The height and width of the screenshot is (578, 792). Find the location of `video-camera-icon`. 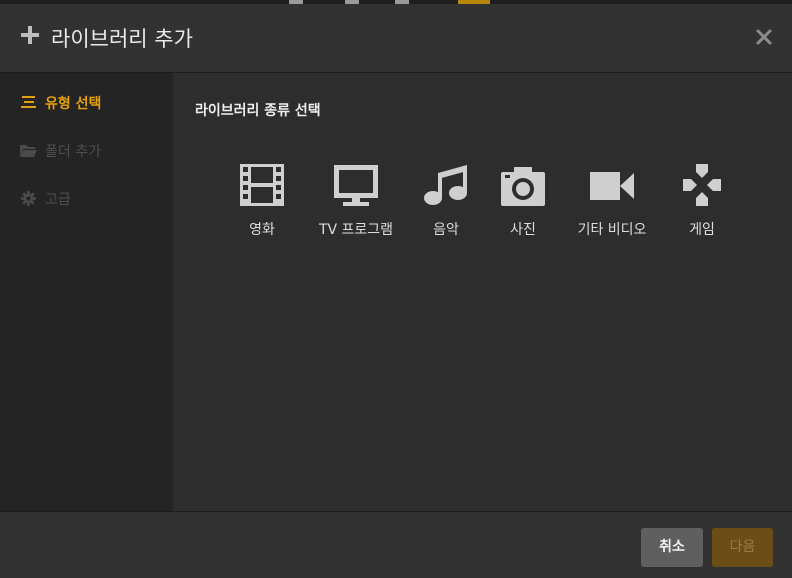

video-camera-icon is located at coordinates (612, 186).